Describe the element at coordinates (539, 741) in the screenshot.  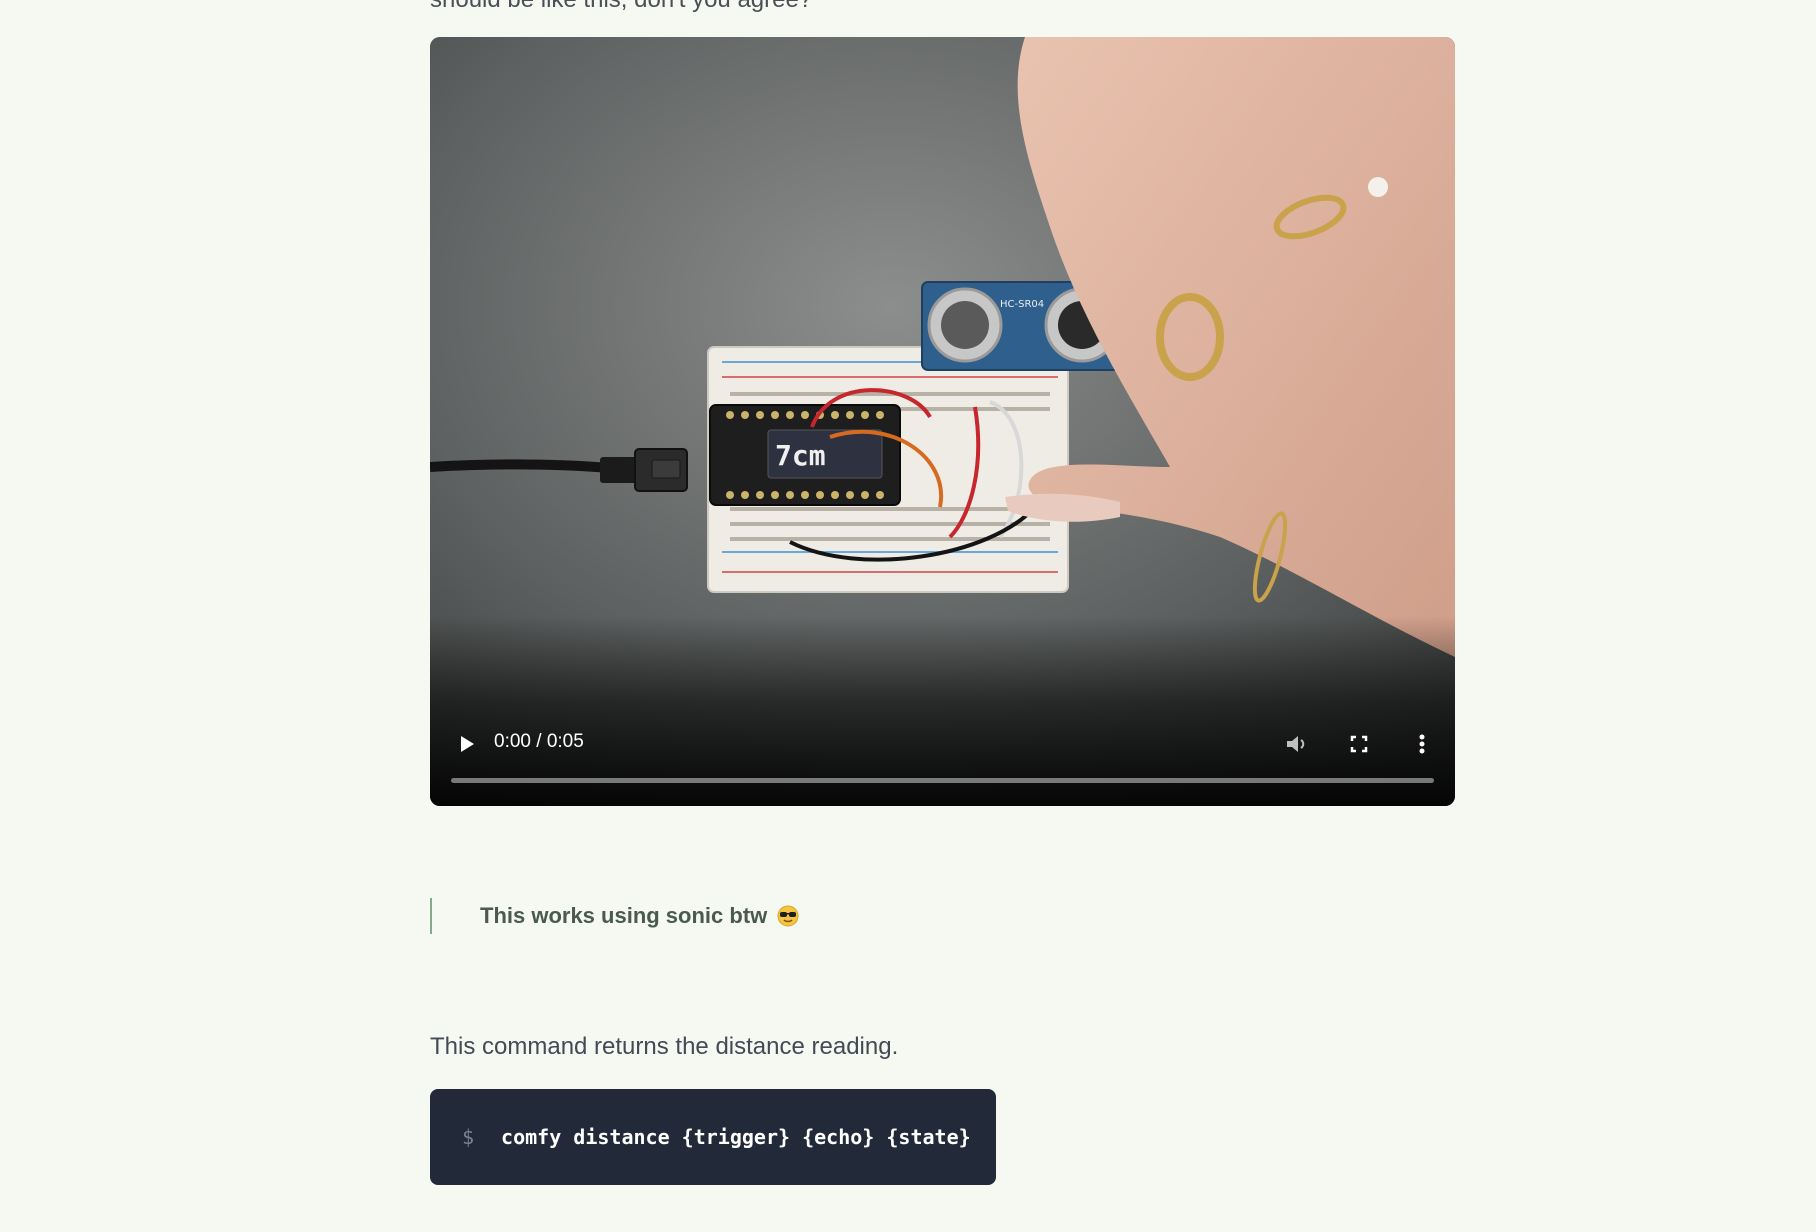
I see `time-display: 0:00 / 0:05` at that location.